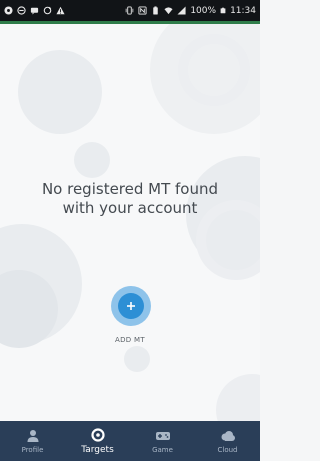 The width and height of the screenshot is (320, 461). What do you see at coordinates (47, 10) in the screenshot?
I see `sync-icon` at bounding box center [47, 10].